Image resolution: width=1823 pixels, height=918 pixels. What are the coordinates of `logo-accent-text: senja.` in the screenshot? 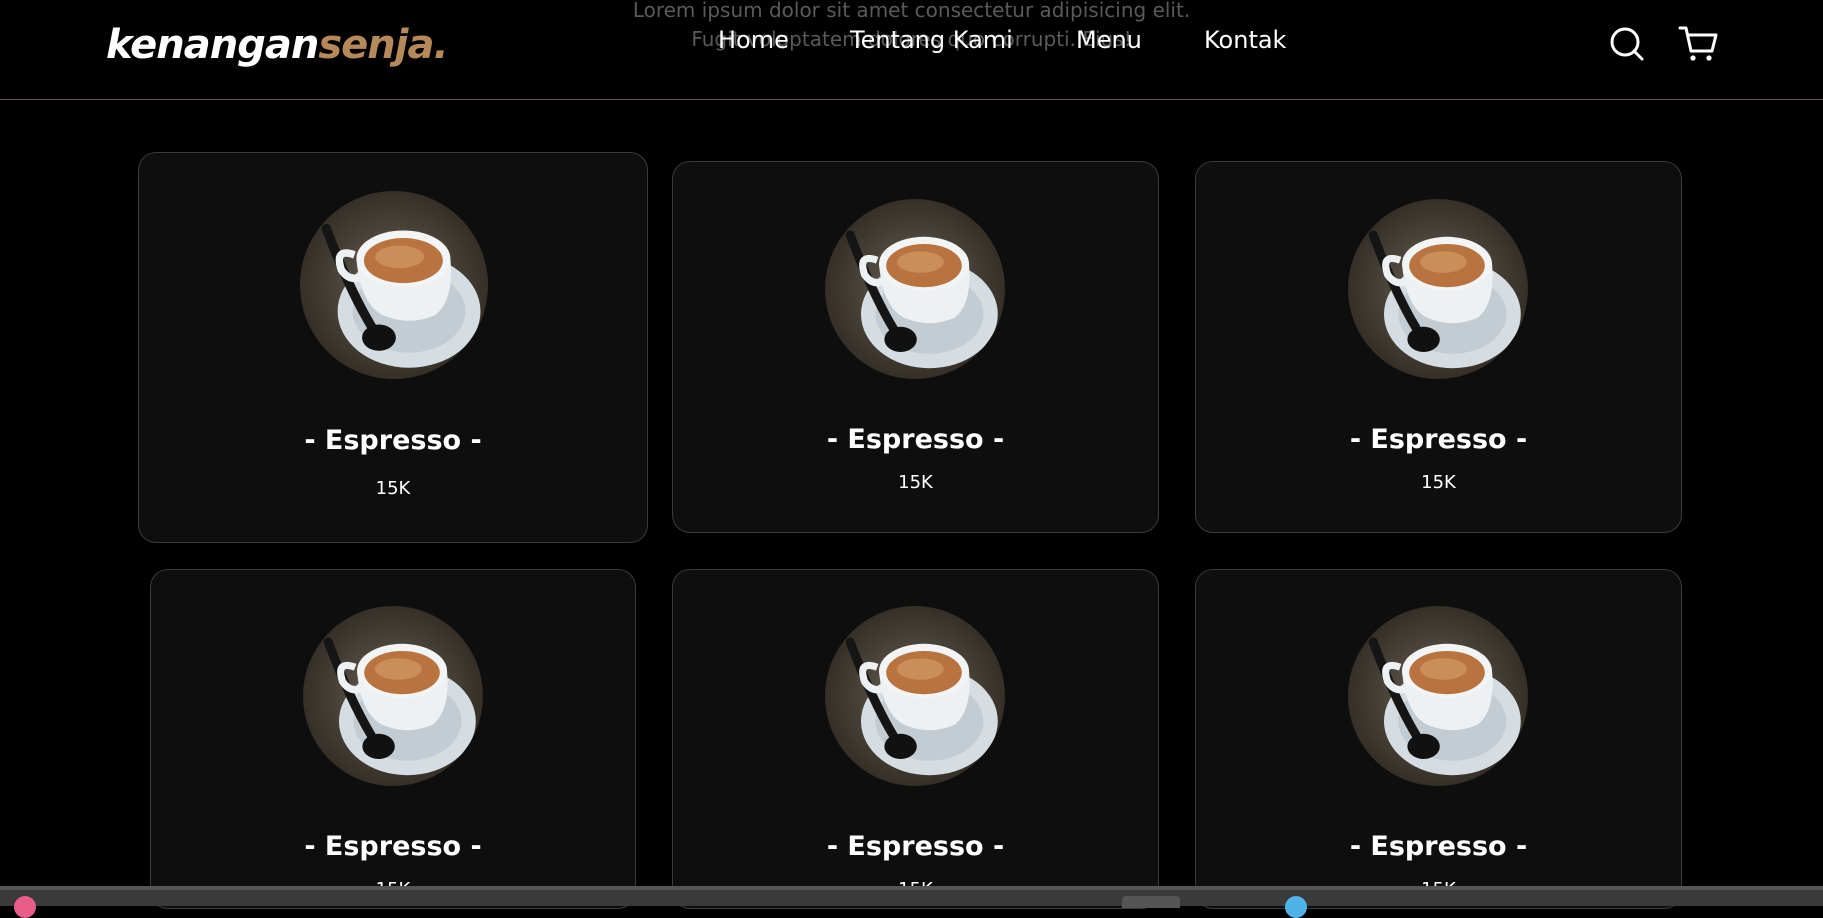 It's located at (383, 45).